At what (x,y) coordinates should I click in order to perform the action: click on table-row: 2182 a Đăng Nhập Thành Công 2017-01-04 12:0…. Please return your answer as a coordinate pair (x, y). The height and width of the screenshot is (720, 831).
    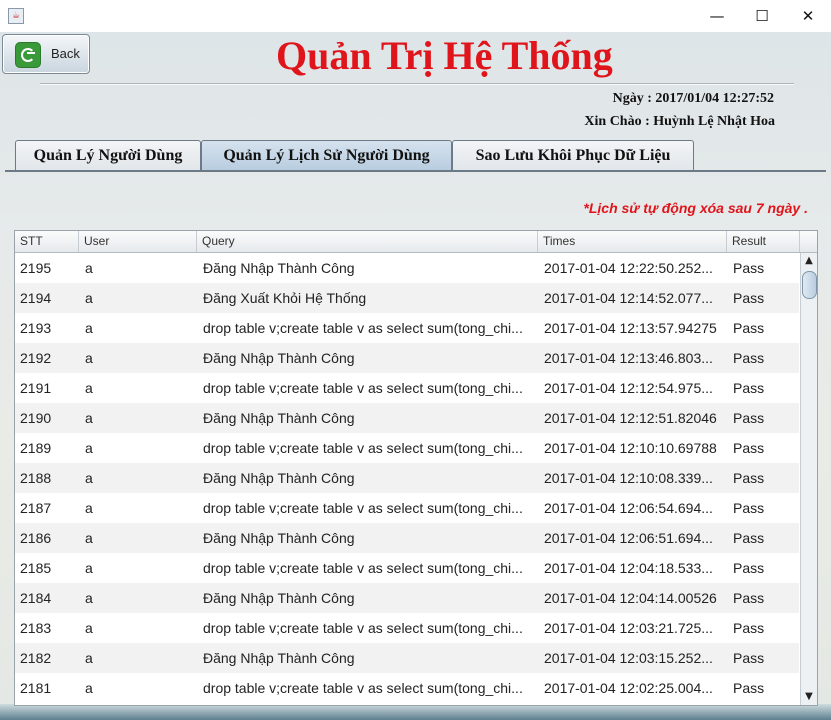
    Looking at the image, I should click on (407, 658).